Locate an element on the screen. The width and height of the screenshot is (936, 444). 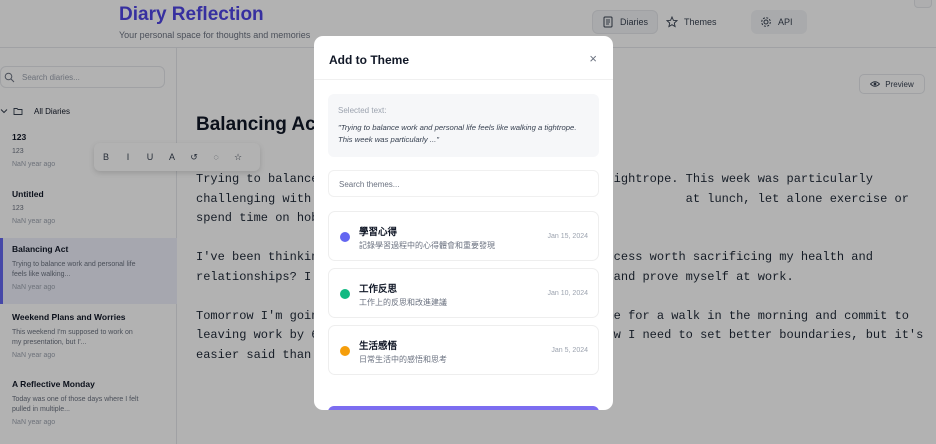
theme-description: 日常生活中的感悟和思考 is located at coordinates (403, 359).